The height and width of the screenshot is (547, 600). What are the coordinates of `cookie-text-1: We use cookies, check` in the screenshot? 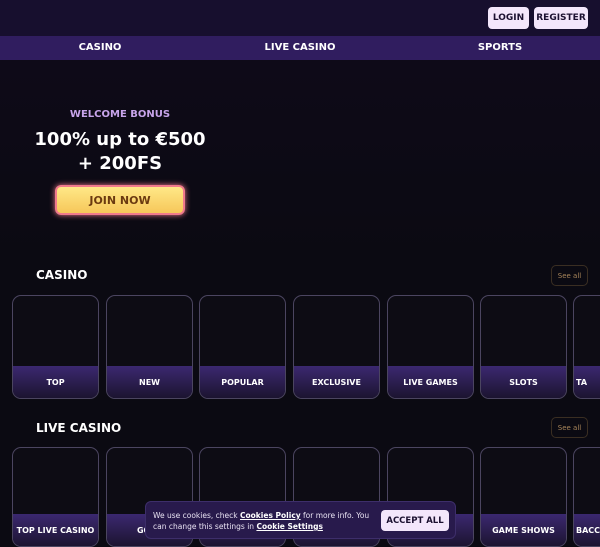 It's located at (196, 515).